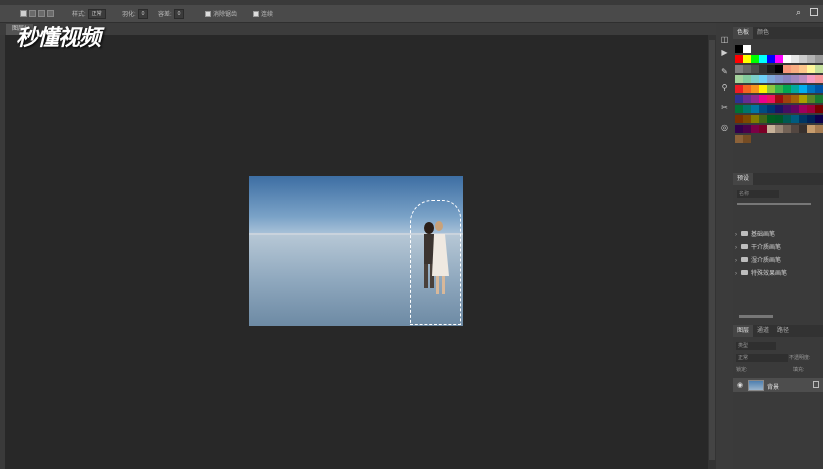  I want to click on feather-input: 0, so click(143, 13).